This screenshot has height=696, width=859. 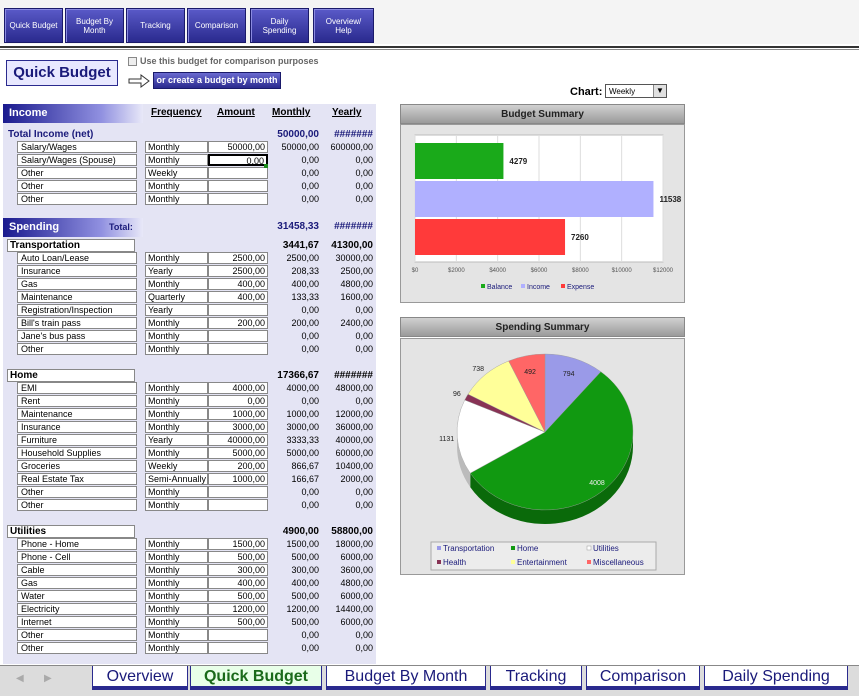 I want to click on line-item-name: Internet, so click(x=77, y=622).